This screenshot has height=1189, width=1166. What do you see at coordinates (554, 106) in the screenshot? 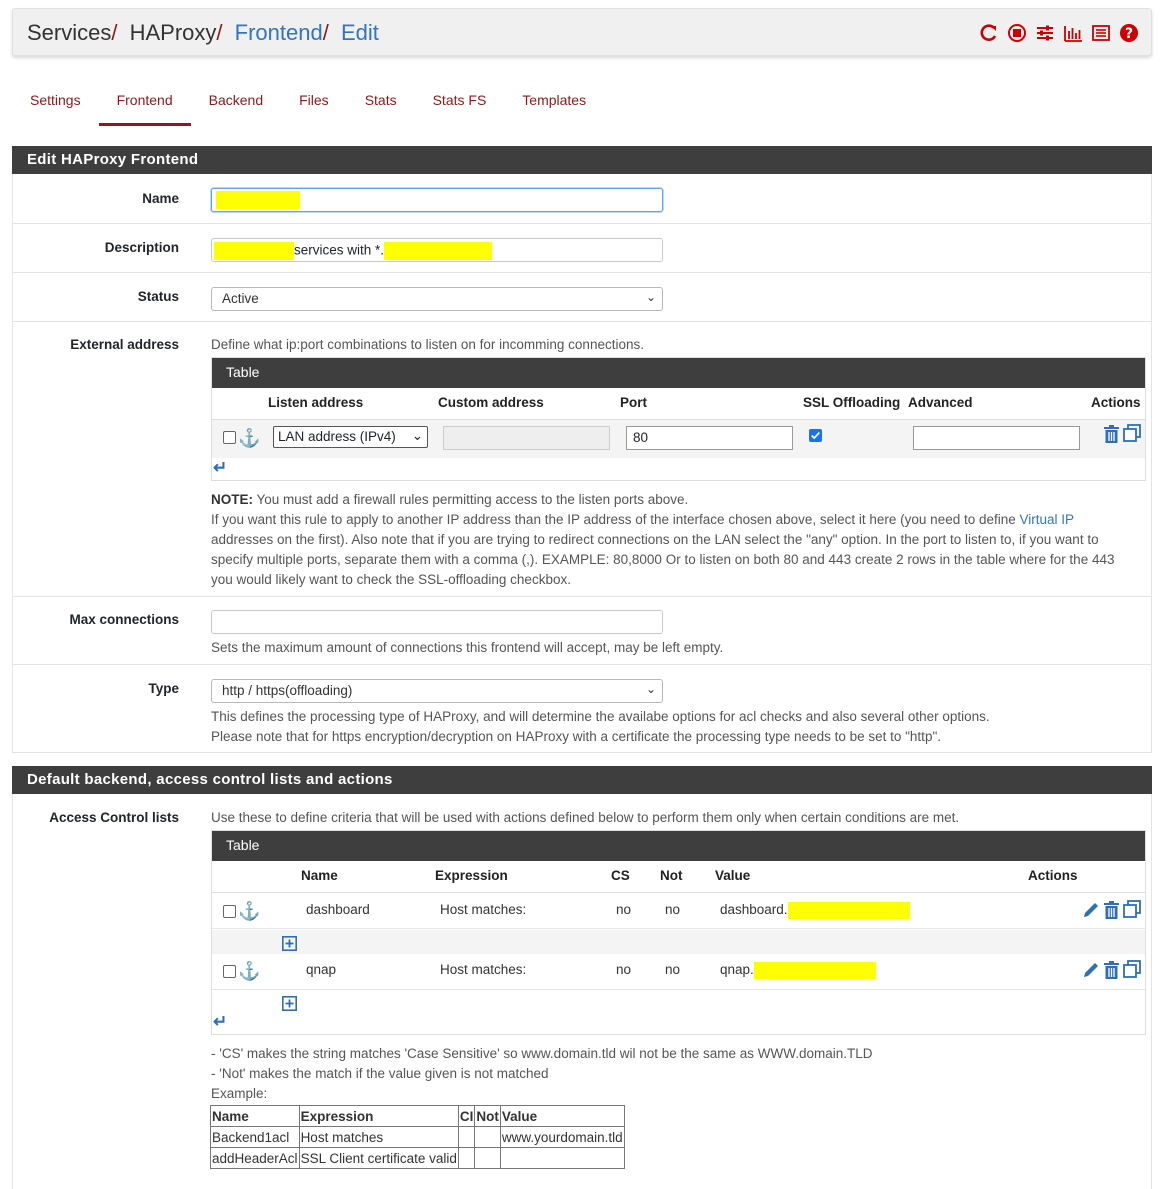
I see `tab-templates: Templates` at bounding box center [554, 106].